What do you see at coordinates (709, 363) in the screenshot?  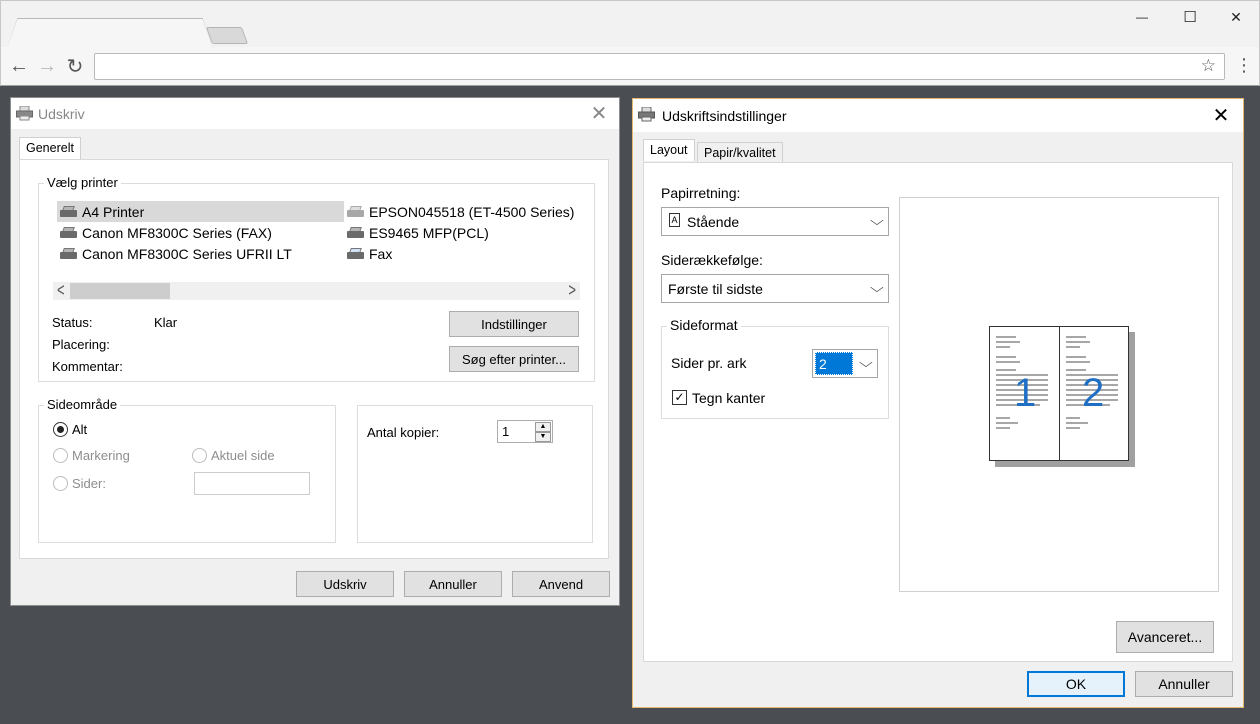 I see `pages-per-sheet-label: Sider pr. ark` at bounding box center [709, 363].